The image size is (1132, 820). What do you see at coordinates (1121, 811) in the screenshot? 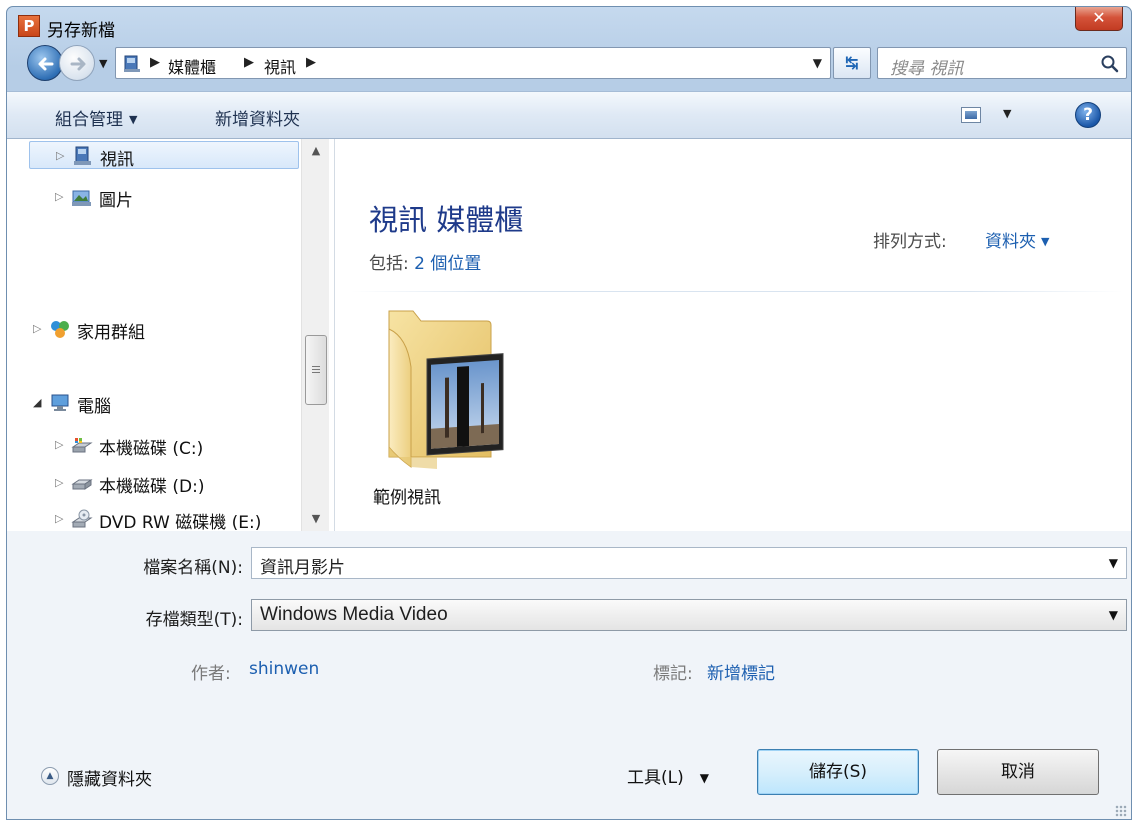
I see `resize-grip-icon` at bounding box center [1121, 811].